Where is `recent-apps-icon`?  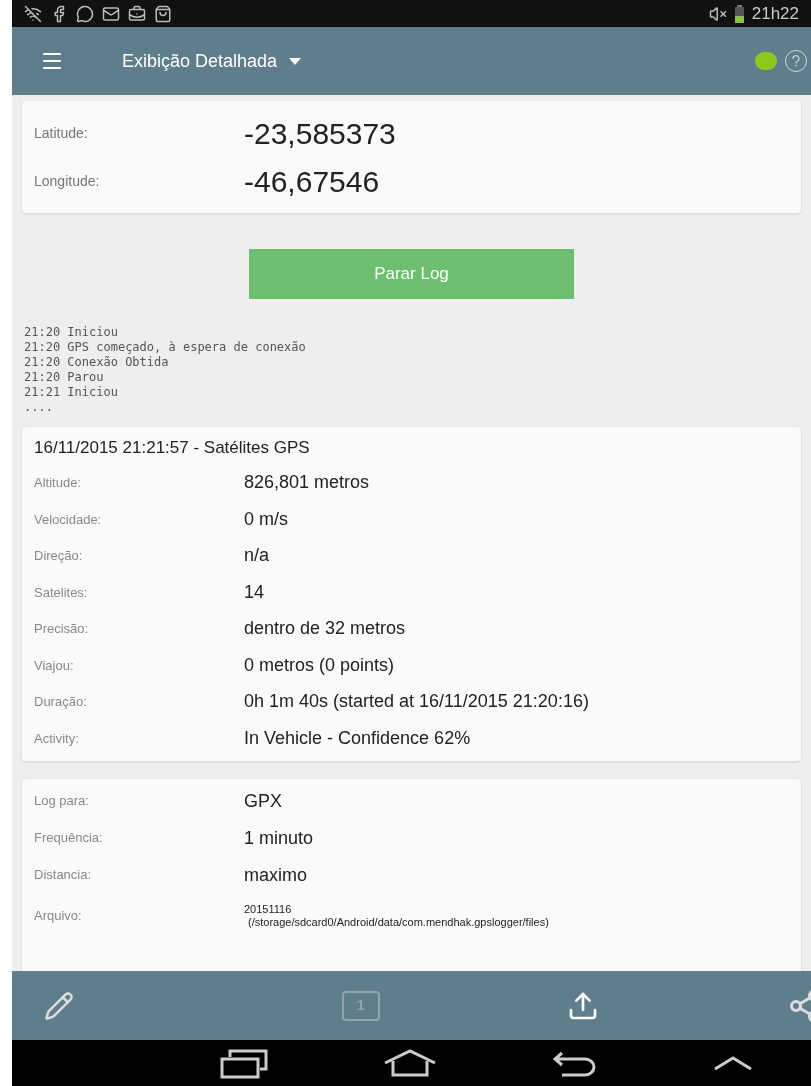
recent-apps-icon is located at coordinates (243, 1063).